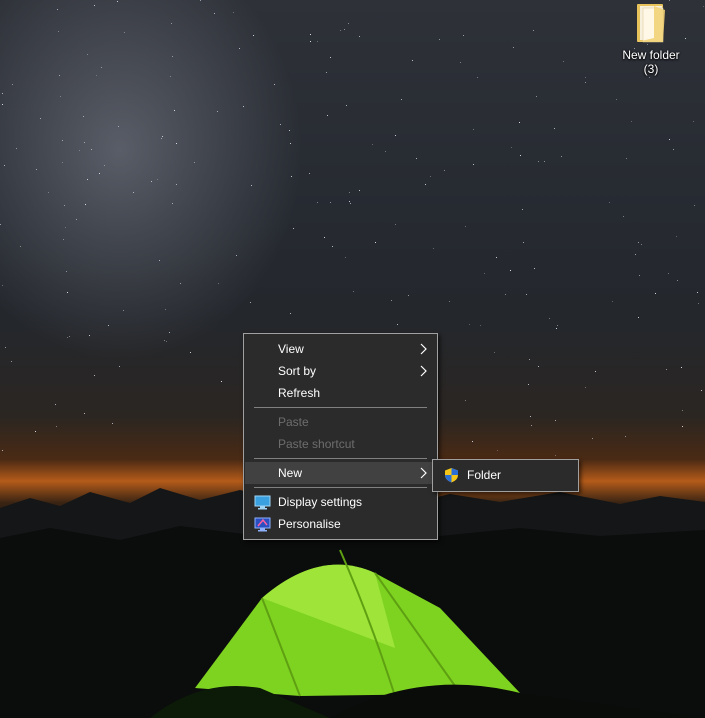  I want to click on display-icon, so click(262, 502).